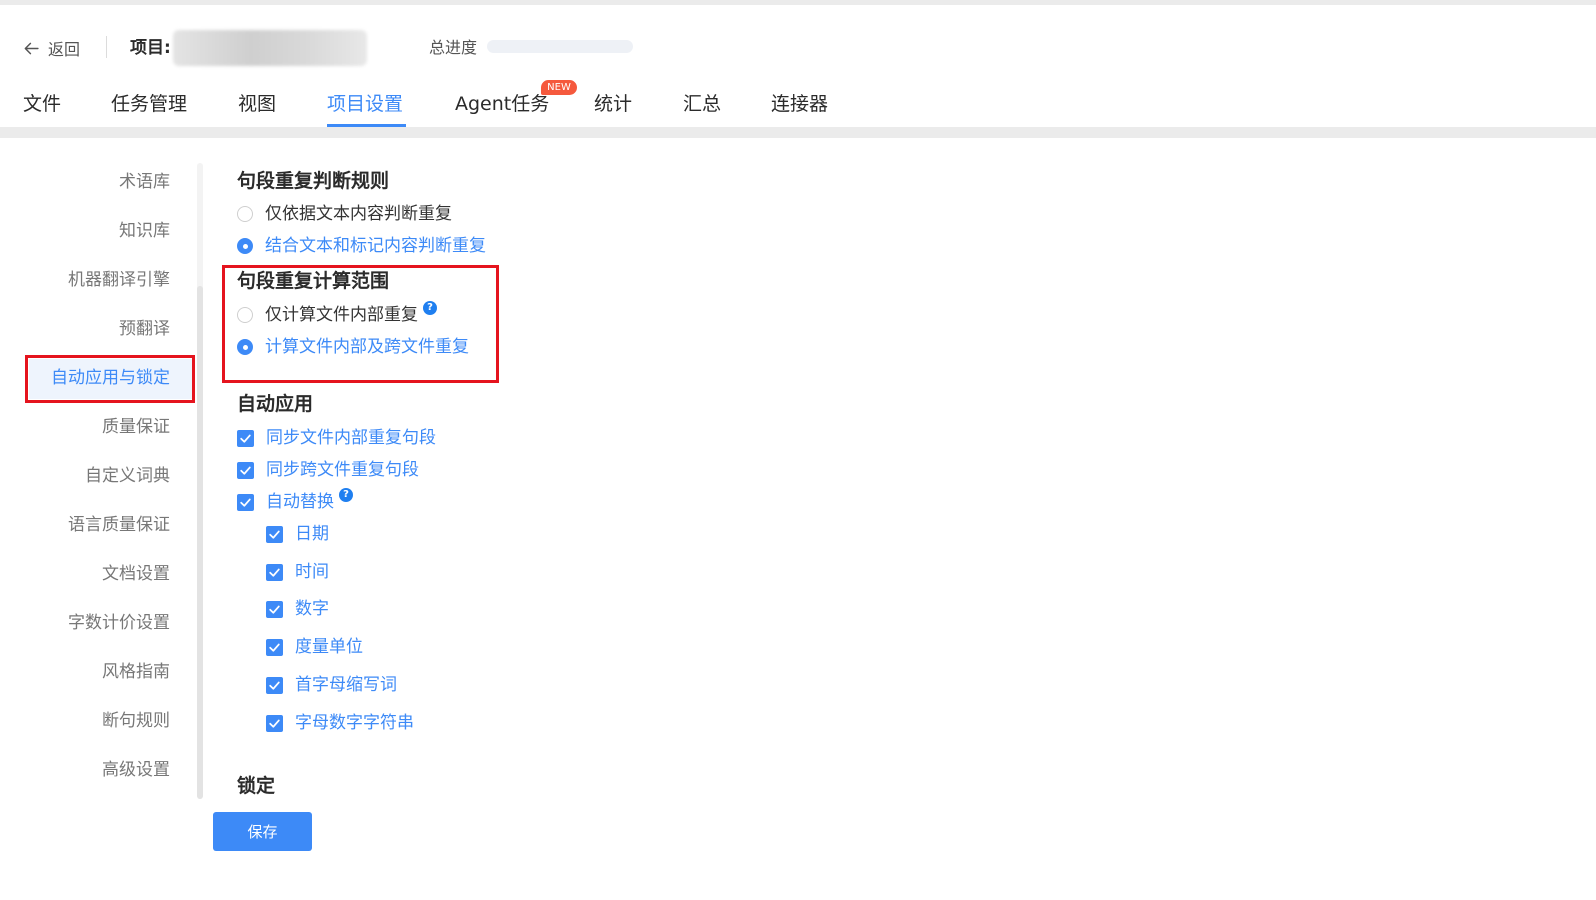 The image size is (1596, 900). Describe the element at coordinates (300, 502) in the screenshot. I see `option-label: 自动替换` at that location.